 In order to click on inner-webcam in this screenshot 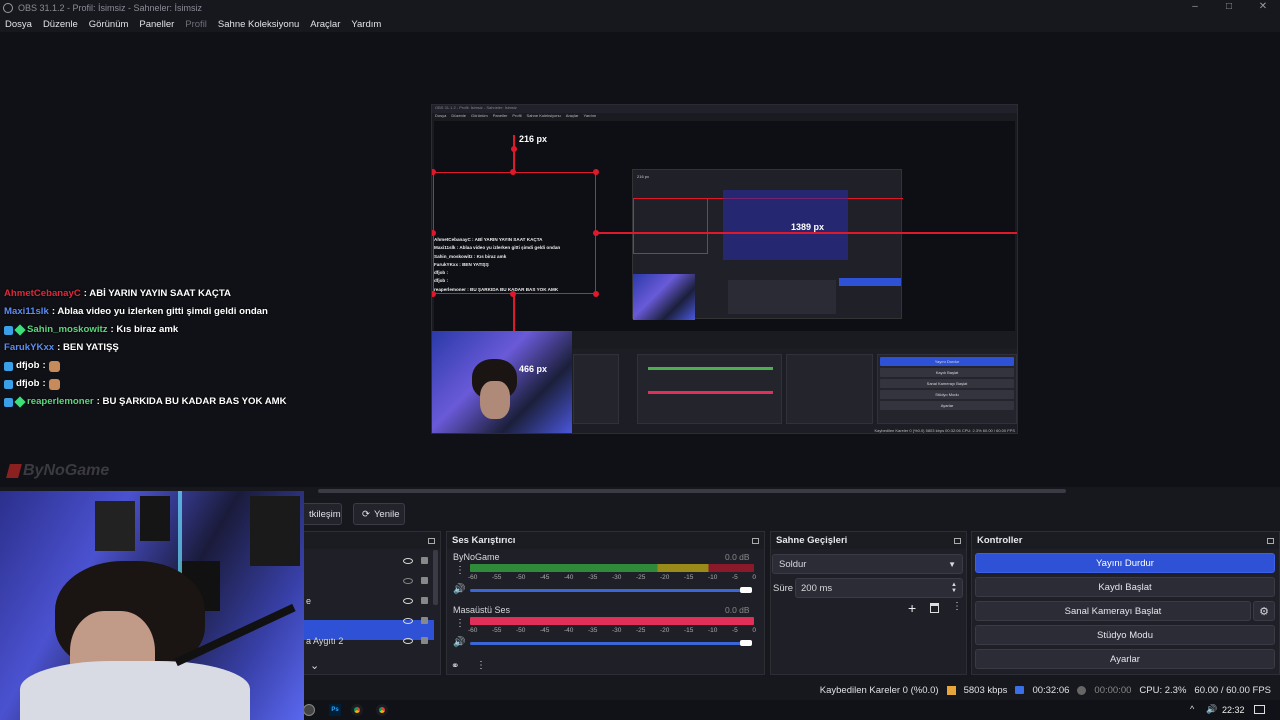, I will do `click(664, 297)`.